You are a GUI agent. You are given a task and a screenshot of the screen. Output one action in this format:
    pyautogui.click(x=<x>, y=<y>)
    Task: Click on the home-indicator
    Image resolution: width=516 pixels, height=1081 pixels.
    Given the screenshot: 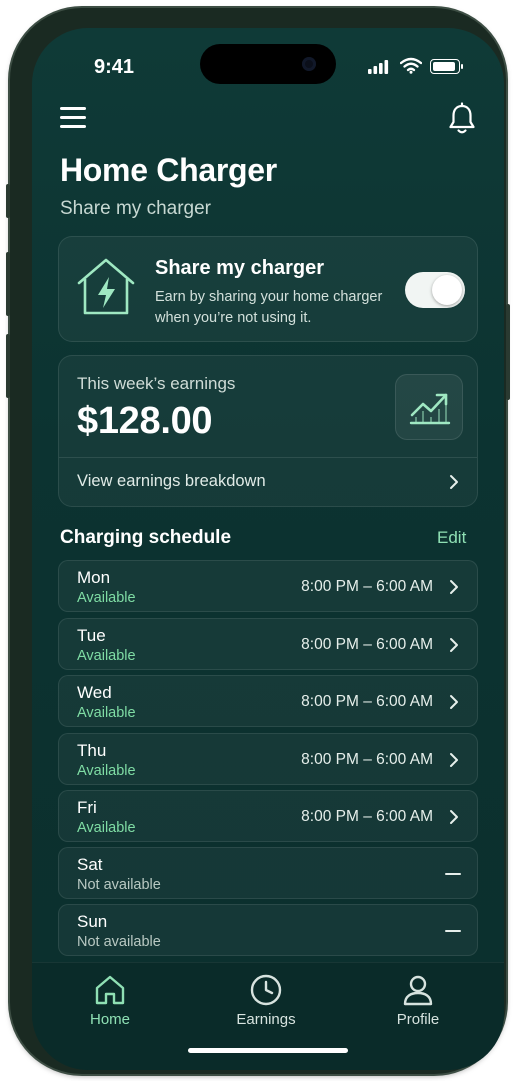 What is the action you would take?
    pyautogui.click(x=268, y=1050)
    